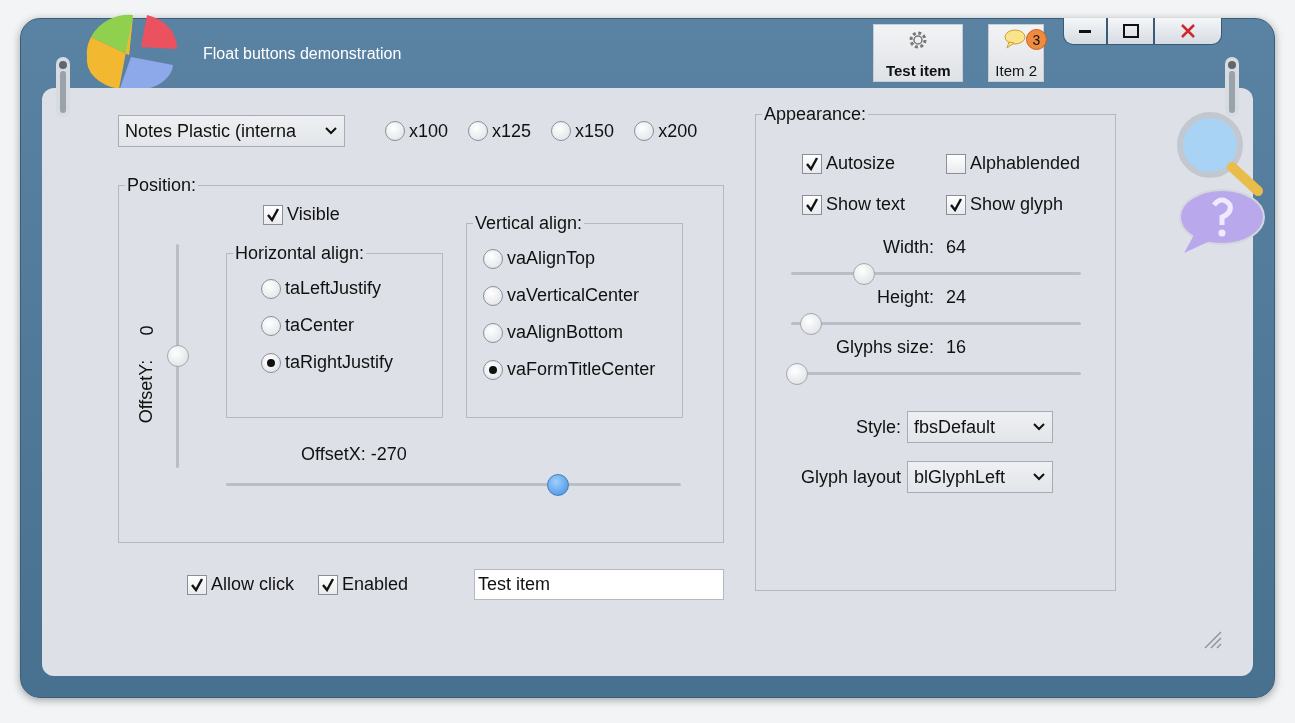 Image resolution: width=1295 pixels, height=723 pixels. I want to click on radio-button: vaFormTitleCenter, so click(582, 369).